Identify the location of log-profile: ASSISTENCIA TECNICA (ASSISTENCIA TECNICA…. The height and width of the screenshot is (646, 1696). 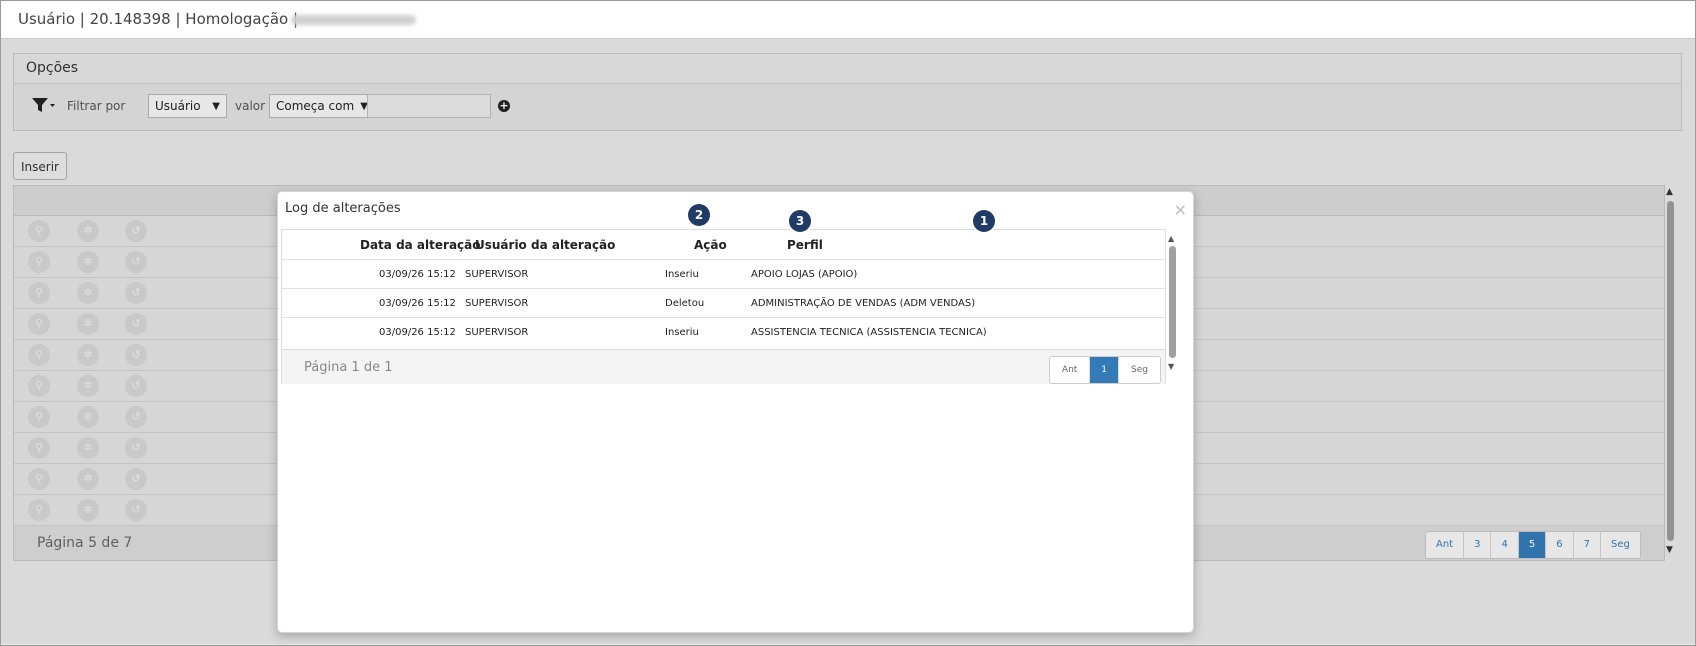
(869, 332).